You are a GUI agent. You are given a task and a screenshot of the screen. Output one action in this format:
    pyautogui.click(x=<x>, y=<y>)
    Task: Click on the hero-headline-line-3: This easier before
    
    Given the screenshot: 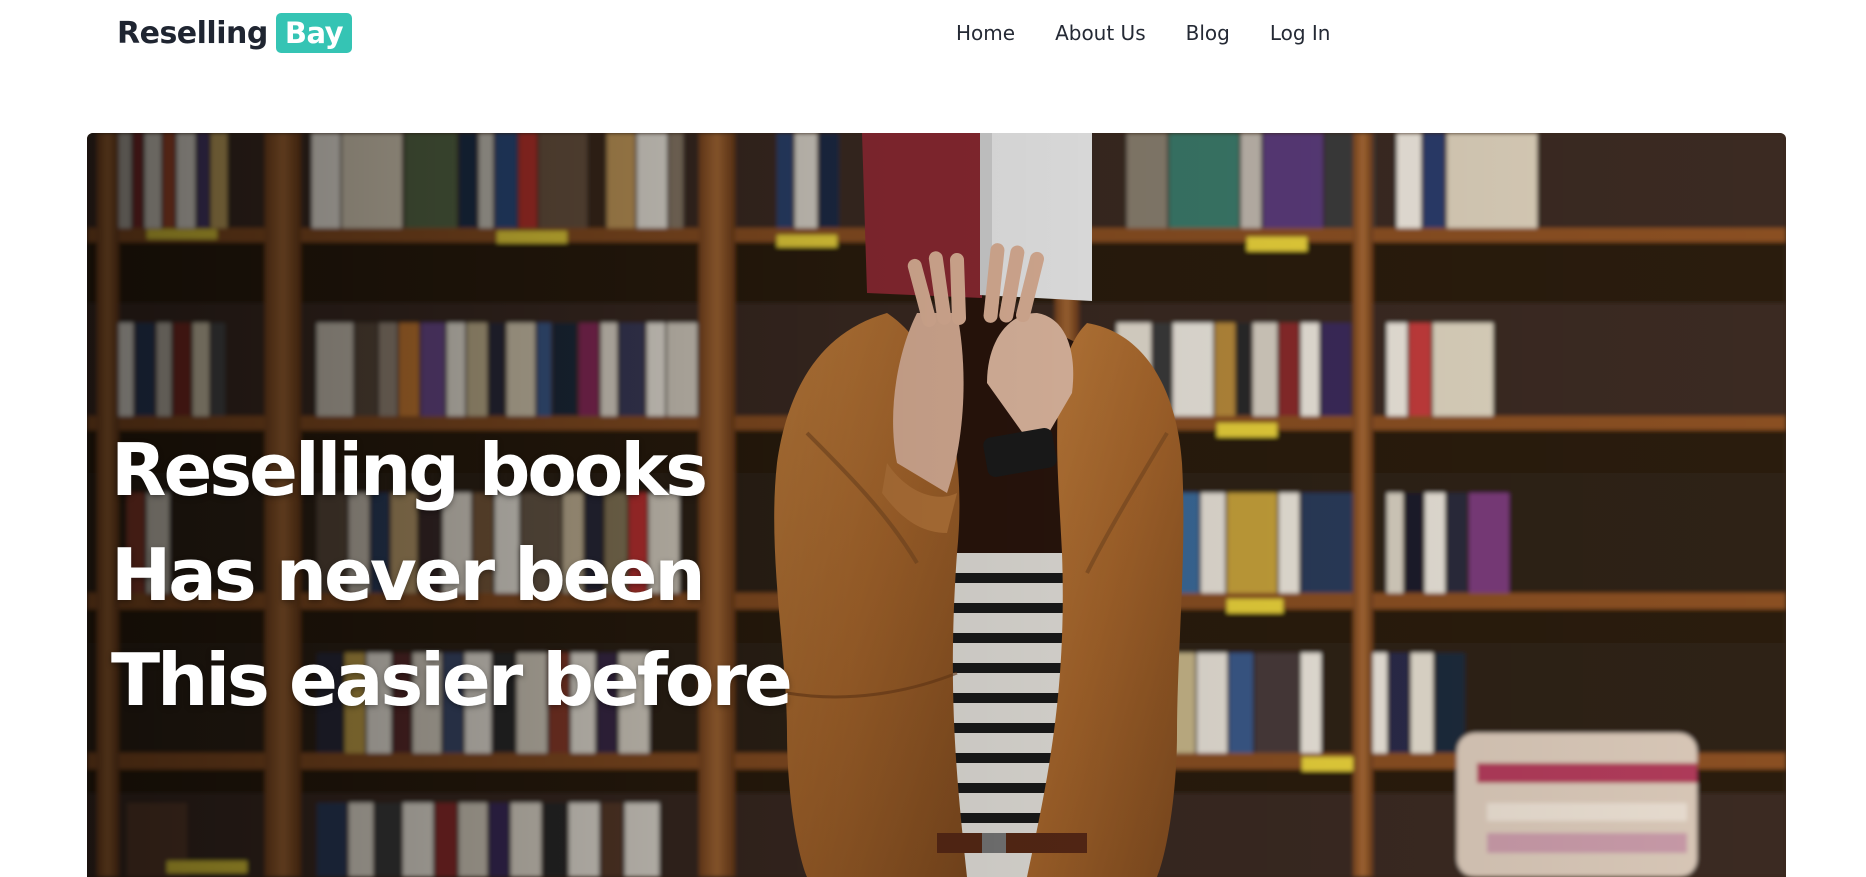 What is the action you would take?
    pyautogui.click(x=452, y=680)
    